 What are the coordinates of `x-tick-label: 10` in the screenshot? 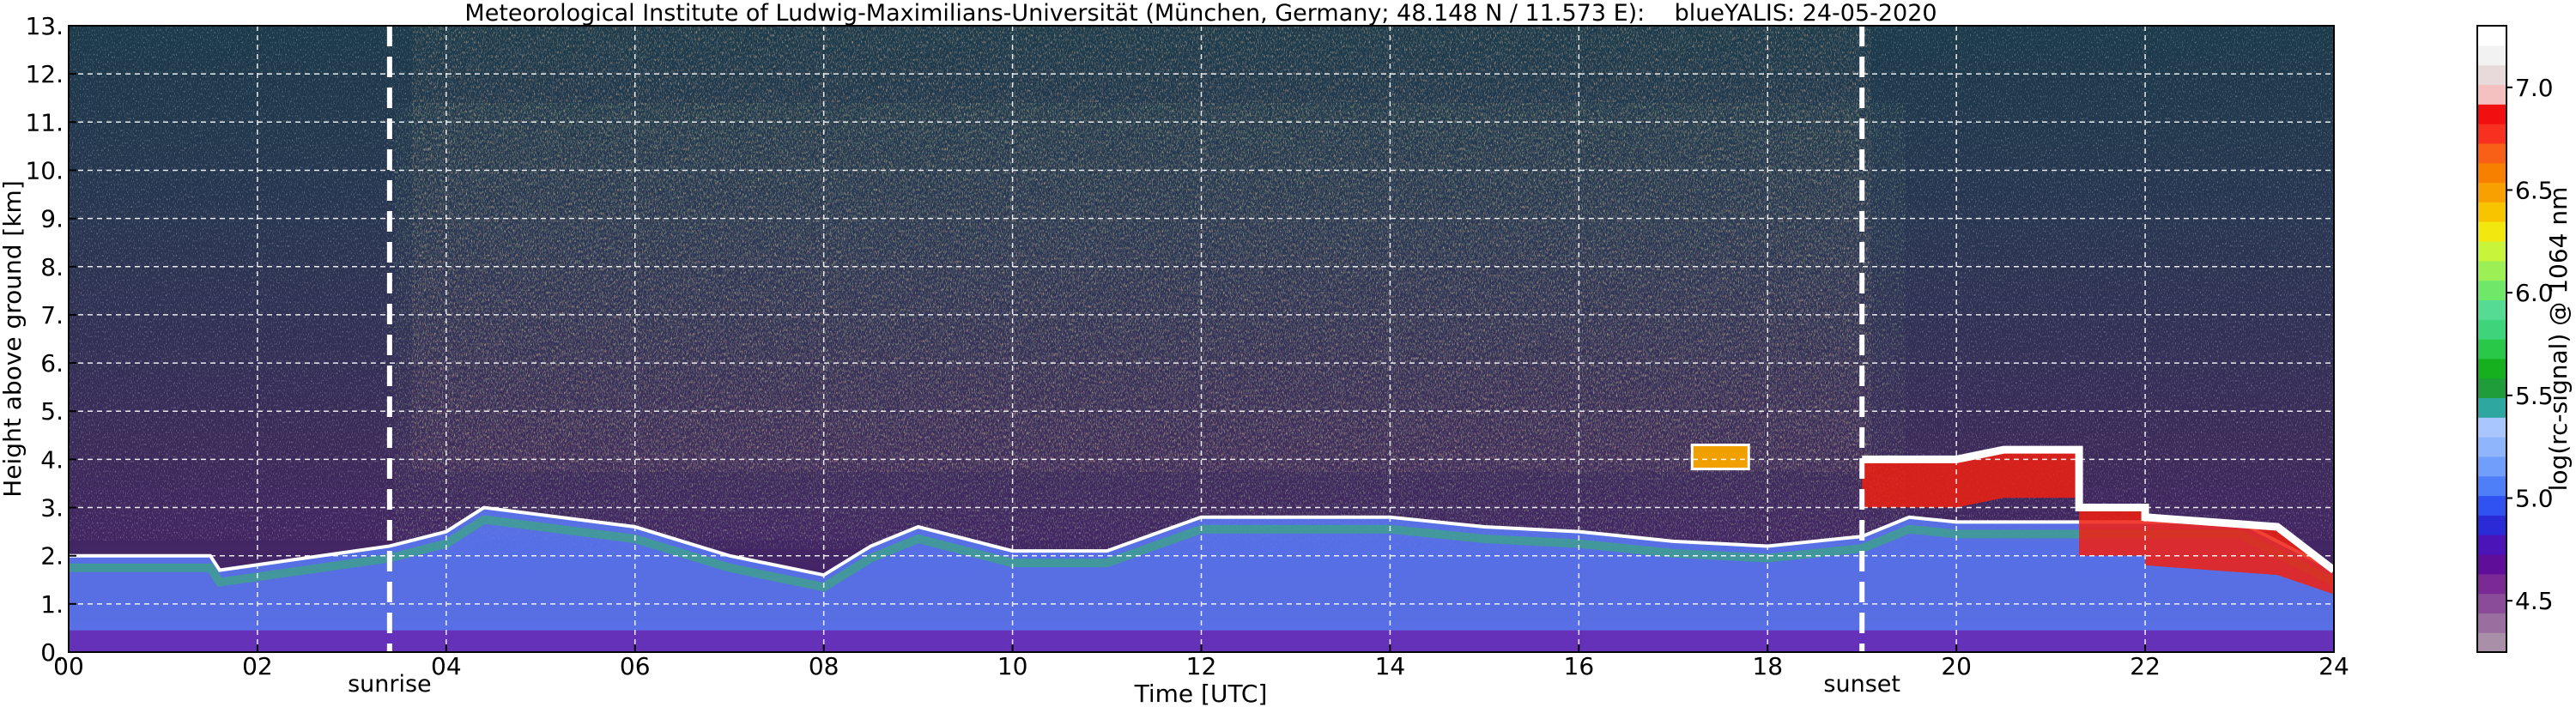 It's located at (1012, 666).